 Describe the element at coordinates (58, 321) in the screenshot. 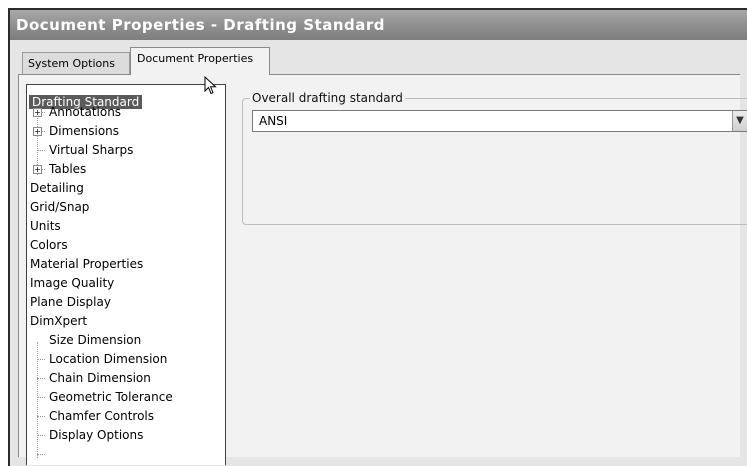

I see `tree-item-dimxpert: DimXpert` at that location.